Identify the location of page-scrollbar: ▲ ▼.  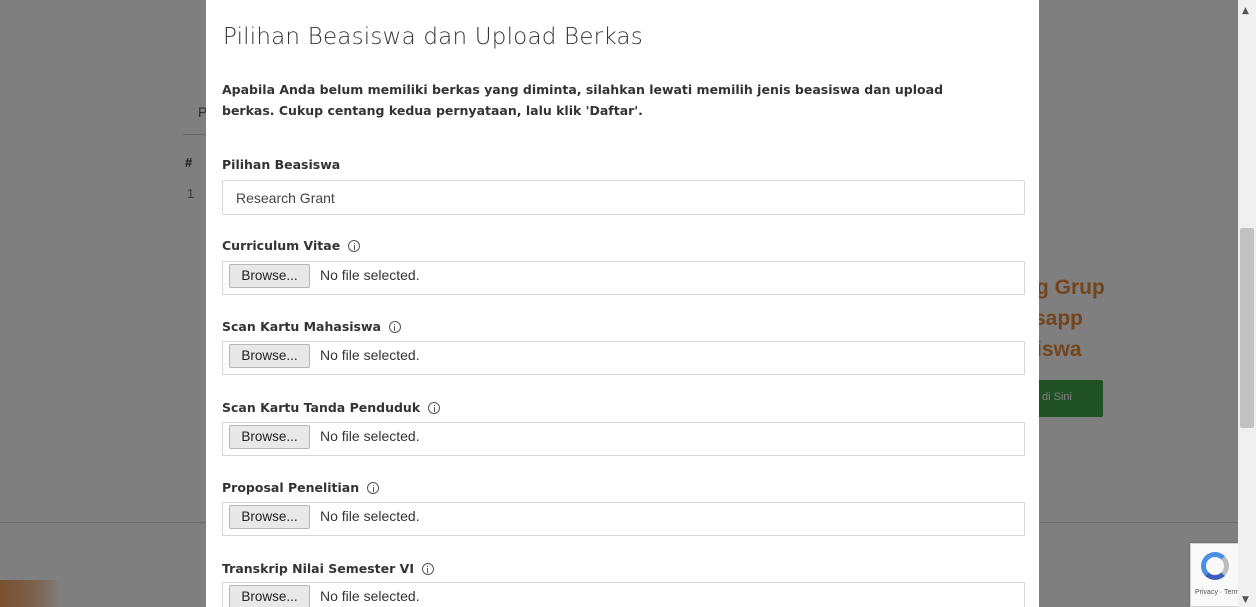
(1247, 303).